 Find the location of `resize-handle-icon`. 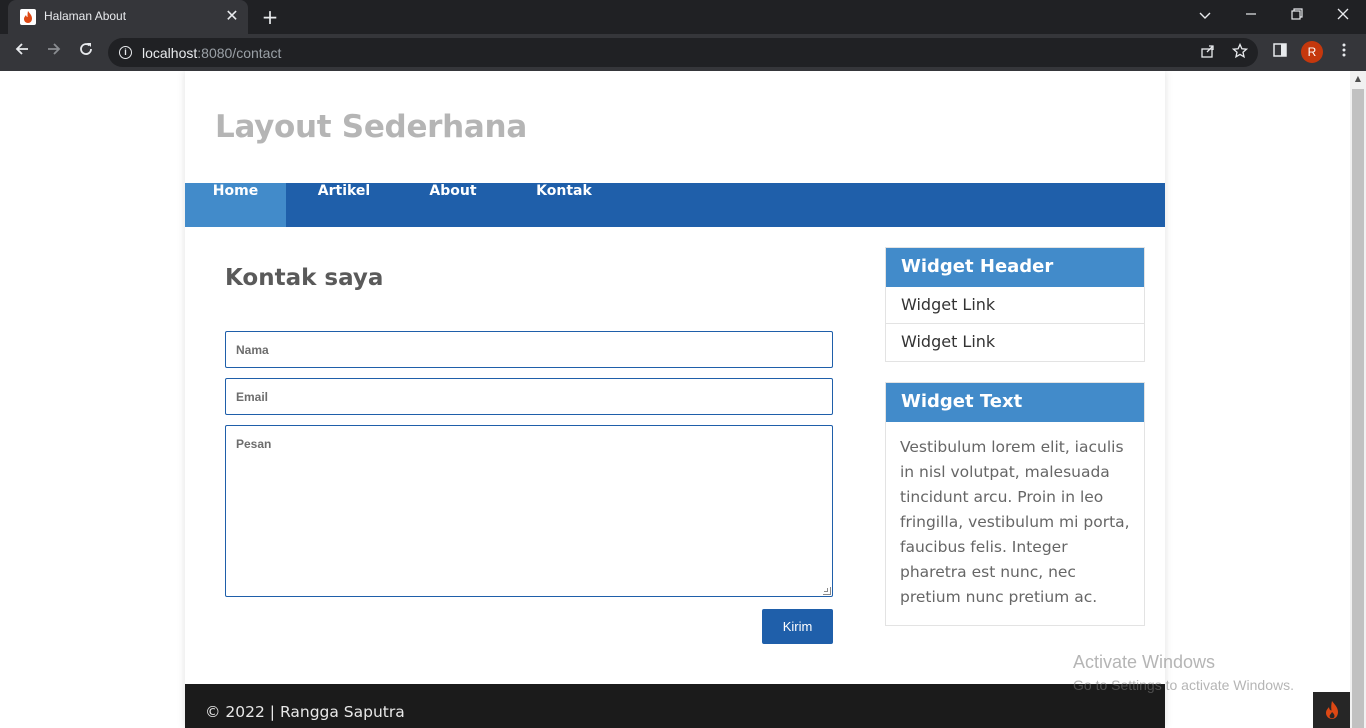

resize-handle-icon is located at coordinates (827, 591).